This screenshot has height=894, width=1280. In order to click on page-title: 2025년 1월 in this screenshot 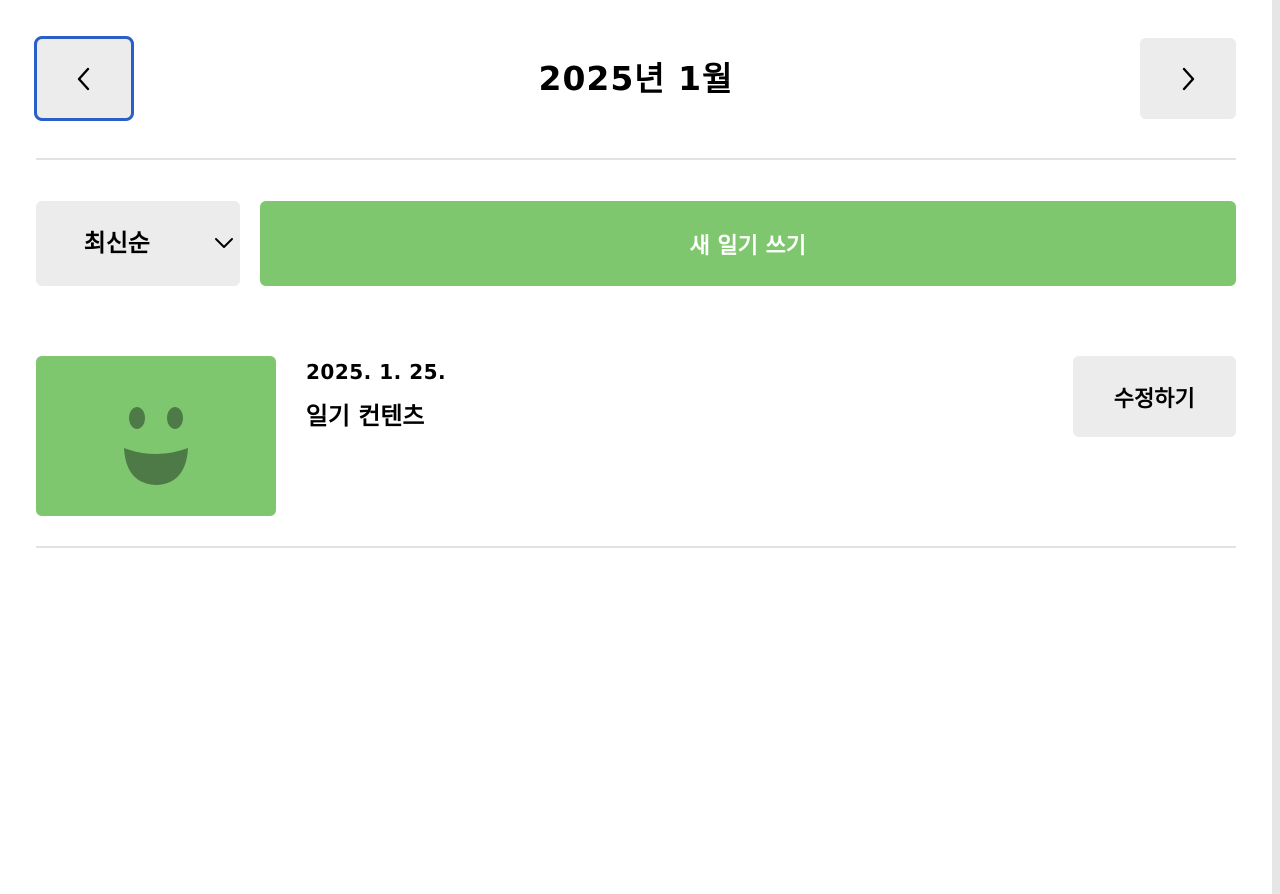, I will do `click(636, 78)`.